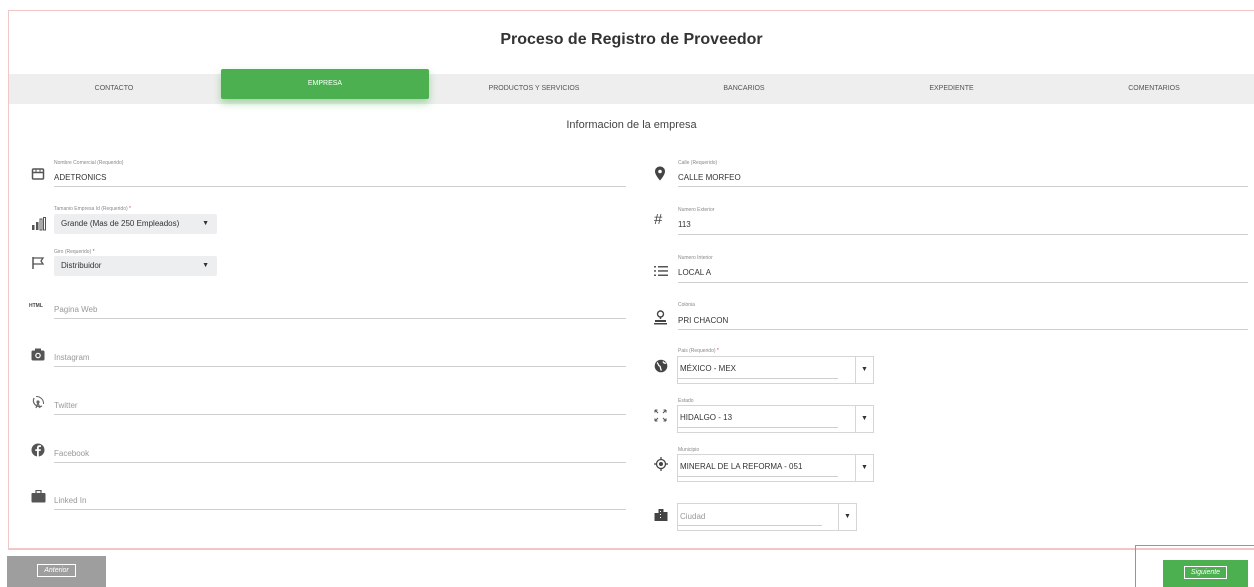 The width and height of the screenshot is (1254, 587). I want to click on siguiente-button: Siguiente, so click(1205, 573).